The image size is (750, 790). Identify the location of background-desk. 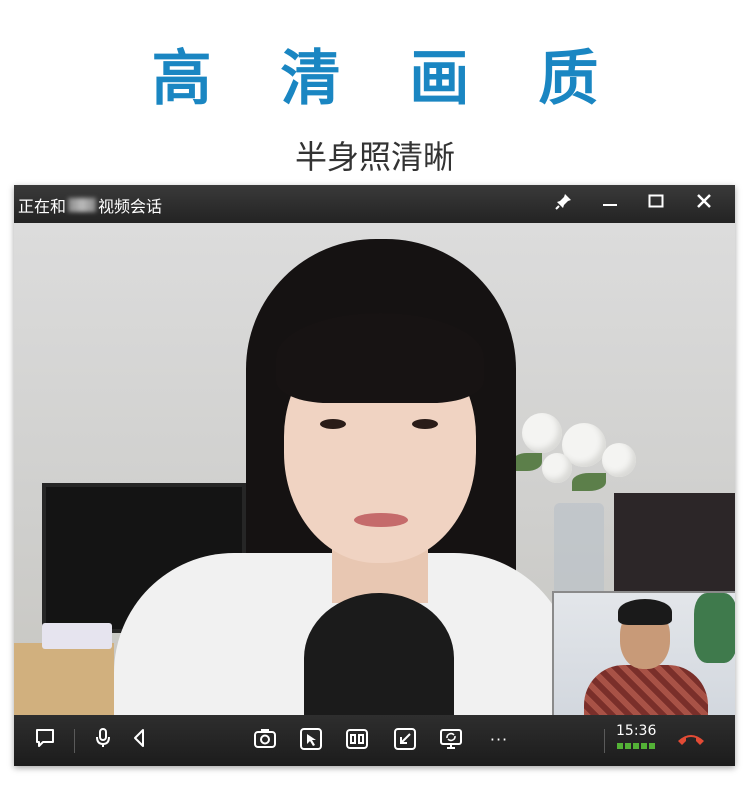
(64, 679).